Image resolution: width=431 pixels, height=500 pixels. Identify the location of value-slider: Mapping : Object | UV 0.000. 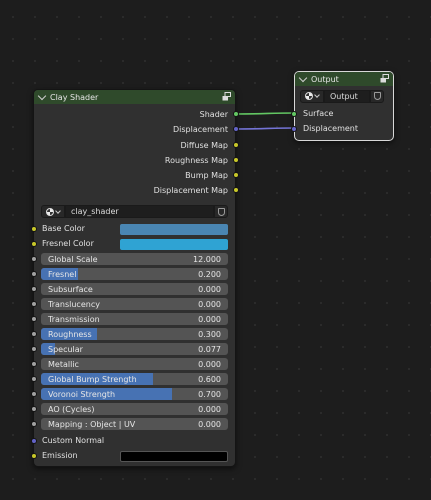
(134, 424).